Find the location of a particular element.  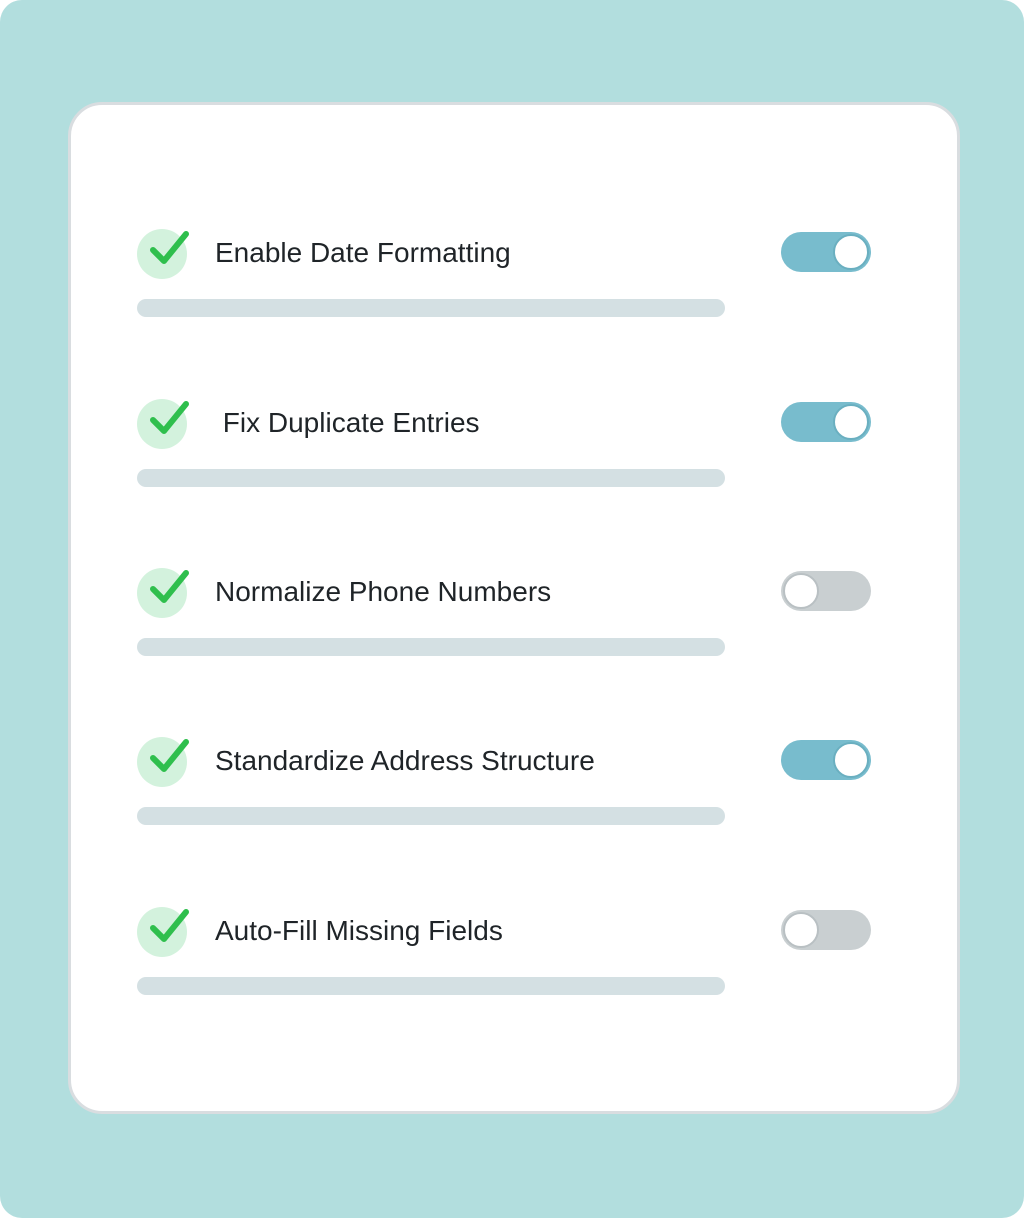

setting-row-phone-numbers: Normalize Phone Numbers is located at coordinates (507, 613).